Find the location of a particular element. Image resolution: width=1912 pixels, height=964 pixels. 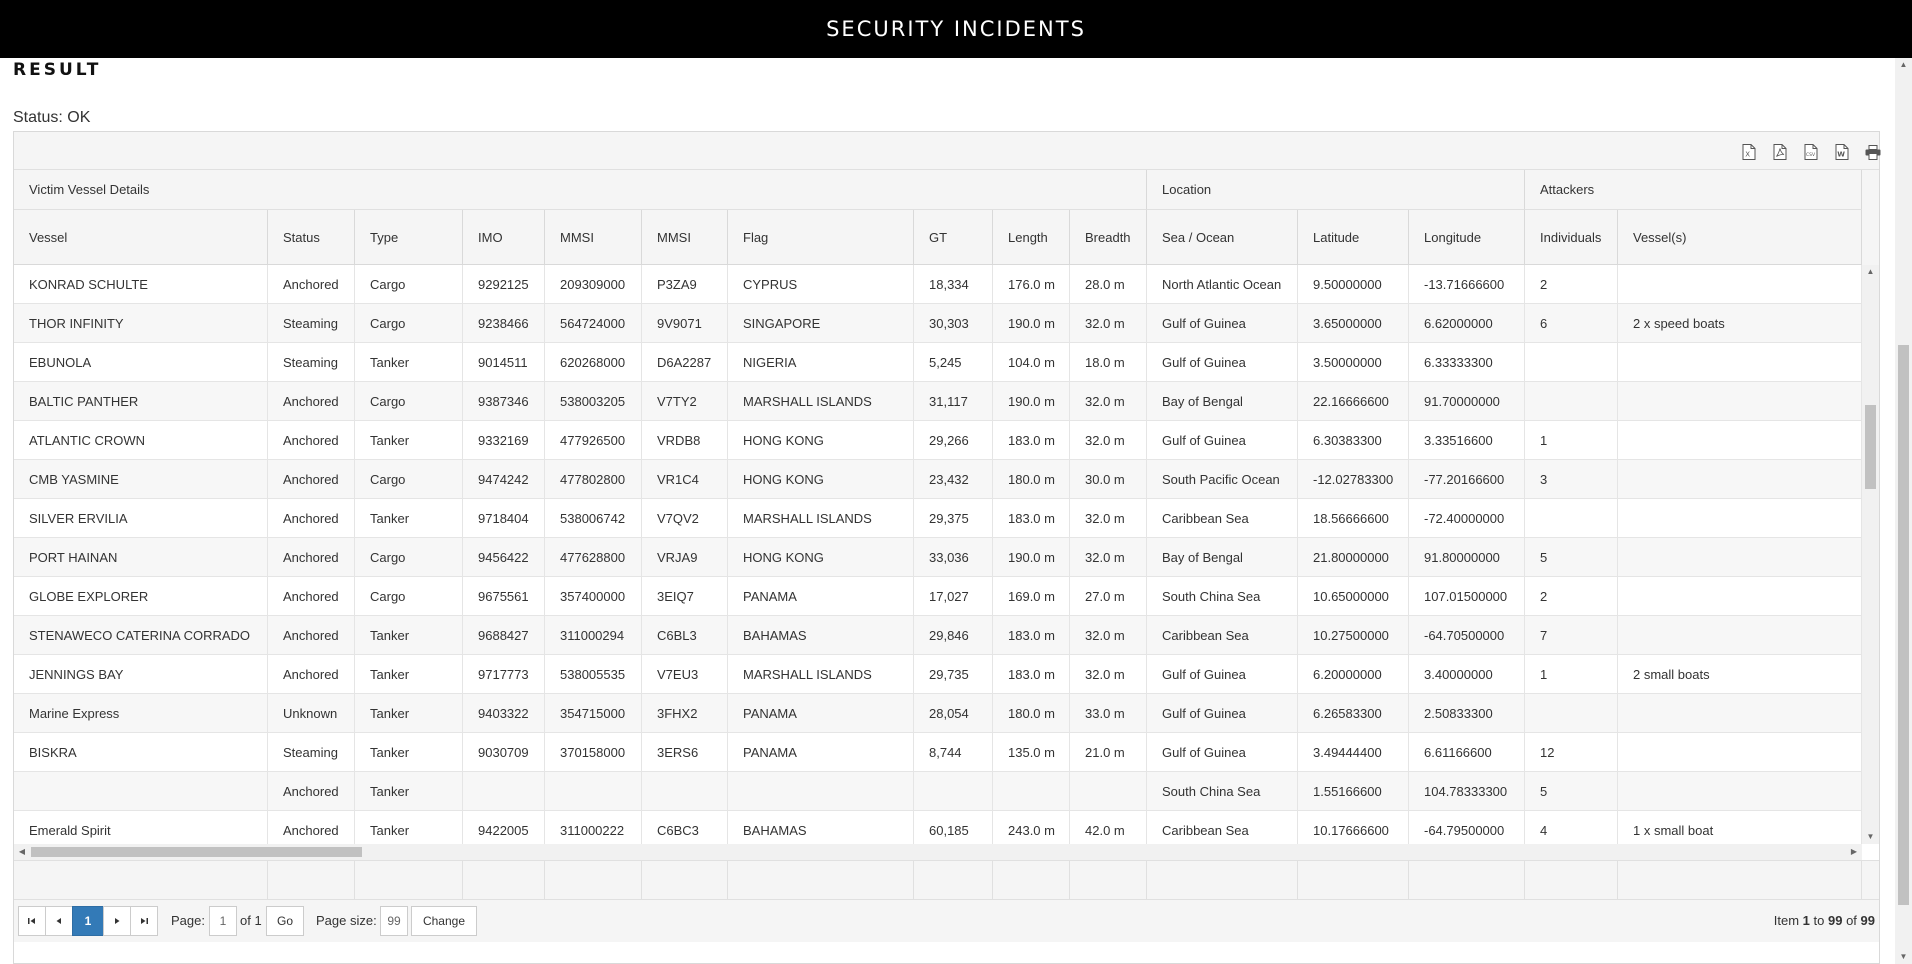

cell-latitude: 3.50000000 is located at coordinates (1353, 362).